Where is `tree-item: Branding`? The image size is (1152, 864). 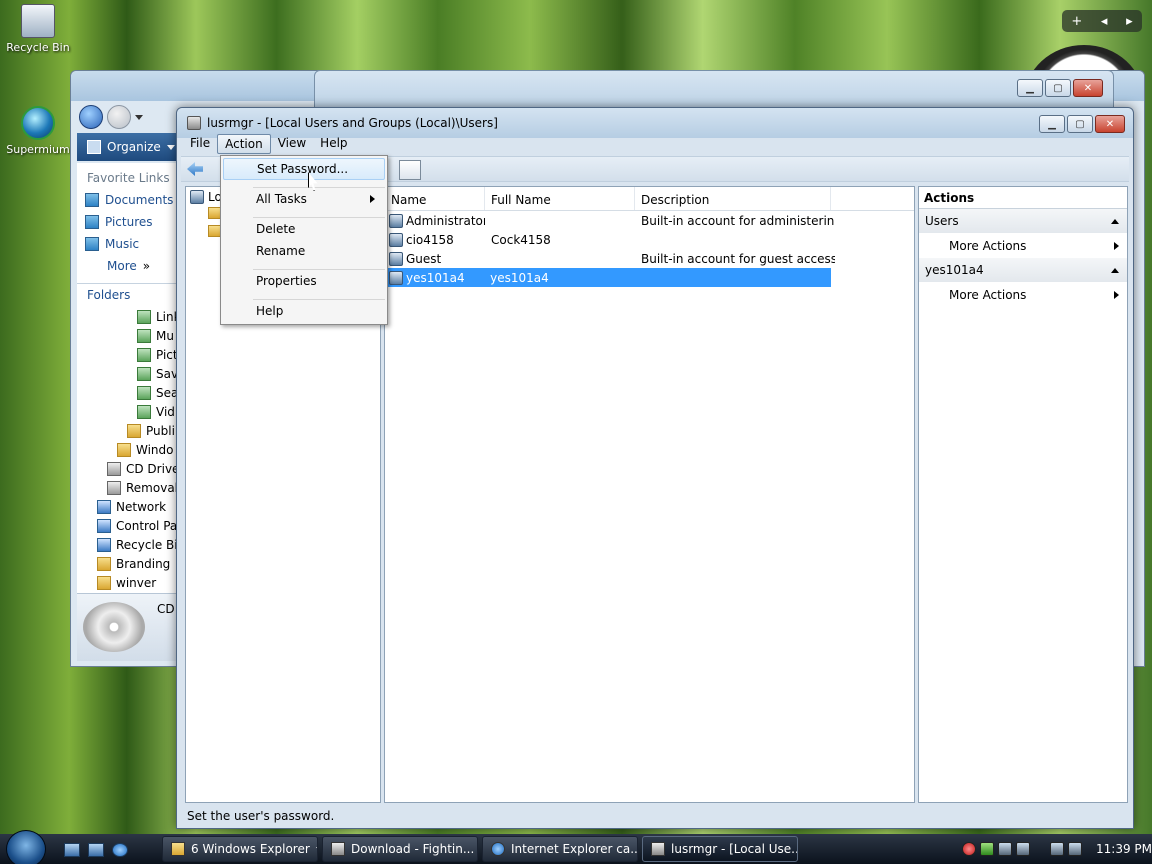
tree-item: Branding is located at coordinates (128, 563).